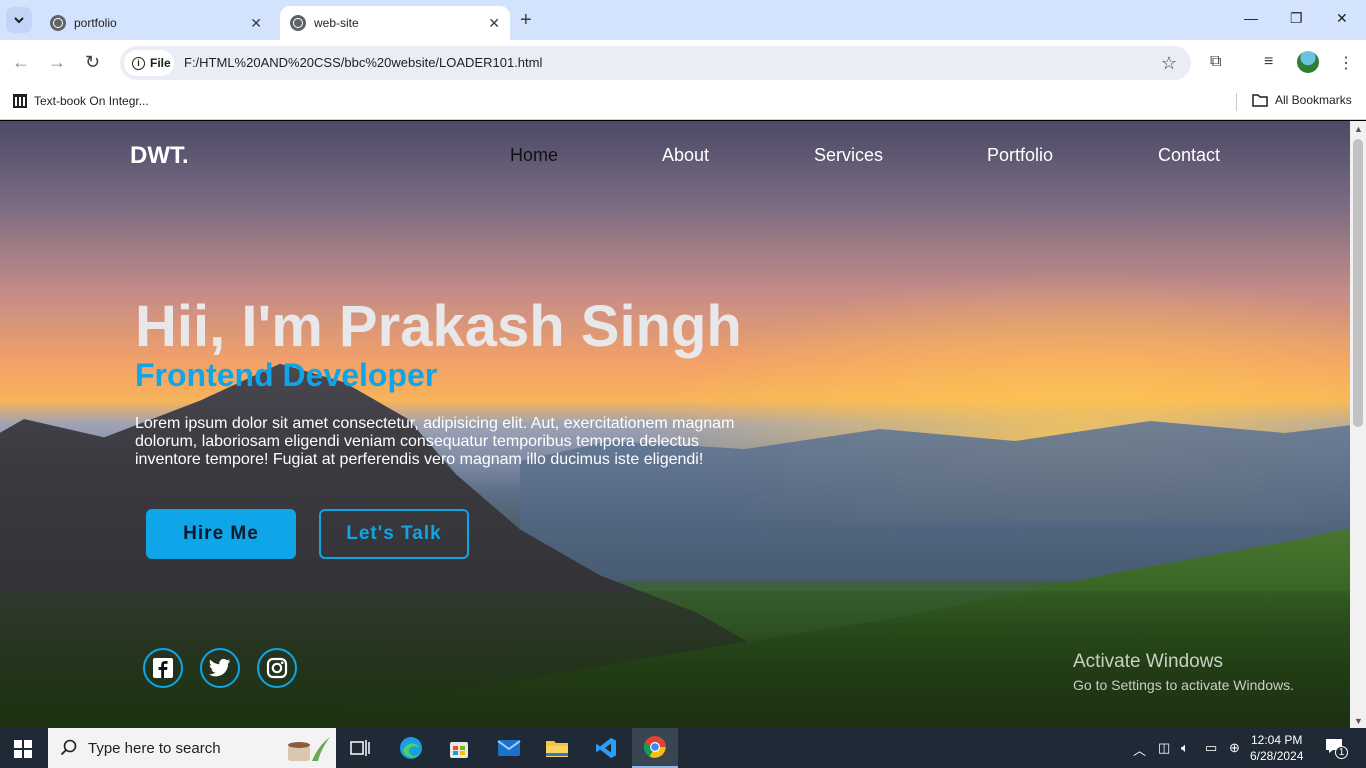  What do you see at coordinates (683, 20) in the screenshot?
I see `tab-strip: portfolio ✕ web-site ✕ + — ❐ ✕` at bounding box center [683, 20].